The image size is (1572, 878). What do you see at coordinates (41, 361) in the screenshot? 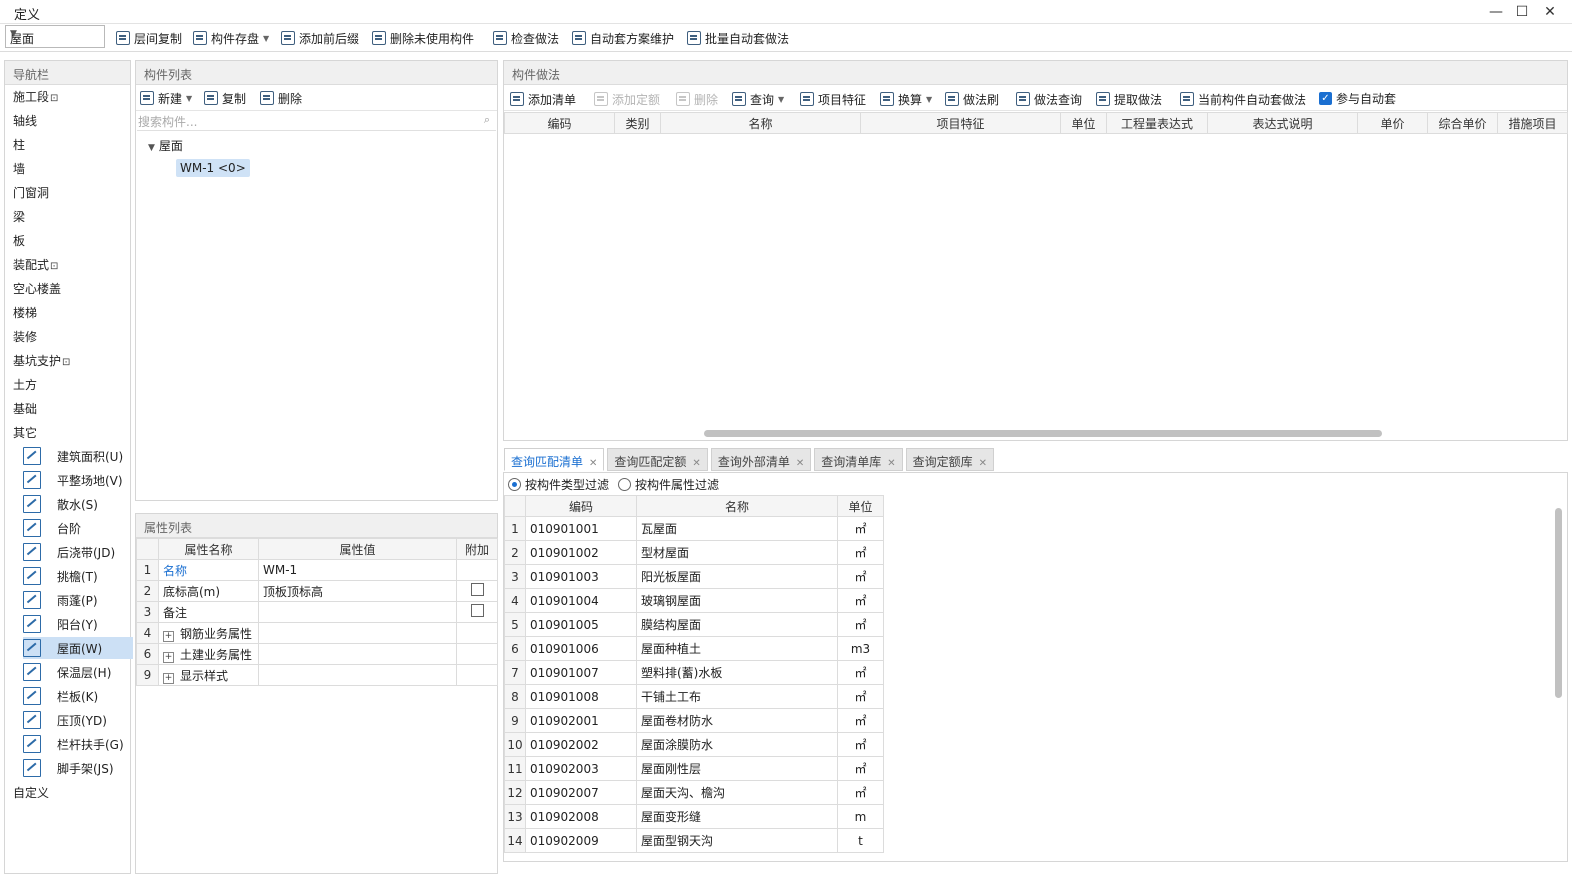
I see `nav-item: 基坑支护⊡` at bounding box center [41, 361].